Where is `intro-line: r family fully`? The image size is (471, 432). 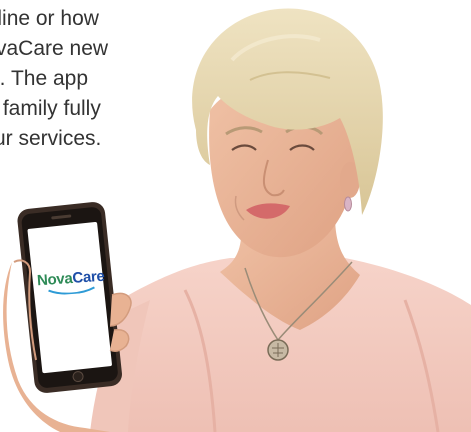
intro-line: r family fully is located at coordinates (50, 108).